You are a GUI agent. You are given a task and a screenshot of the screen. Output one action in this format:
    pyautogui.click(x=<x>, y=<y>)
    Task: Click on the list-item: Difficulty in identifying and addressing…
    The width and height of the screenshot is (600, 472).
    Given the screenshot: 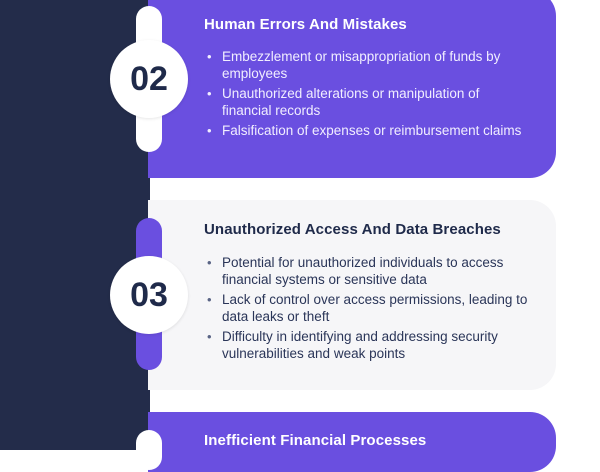 What is the action you would take?
    pyautogui.click(x=368, y=345)
    